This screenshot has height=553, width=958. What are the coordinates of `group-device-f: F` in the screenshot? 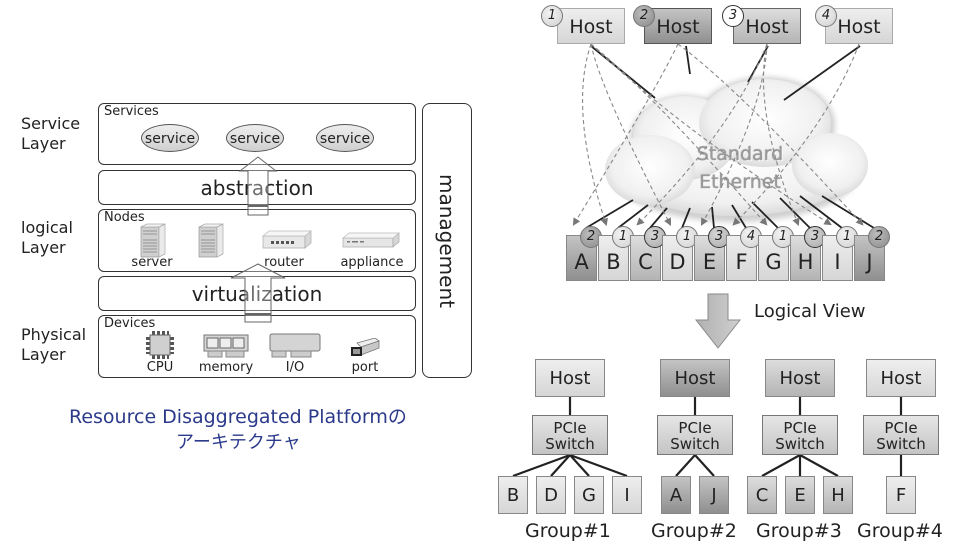 It's located at (901, 495).